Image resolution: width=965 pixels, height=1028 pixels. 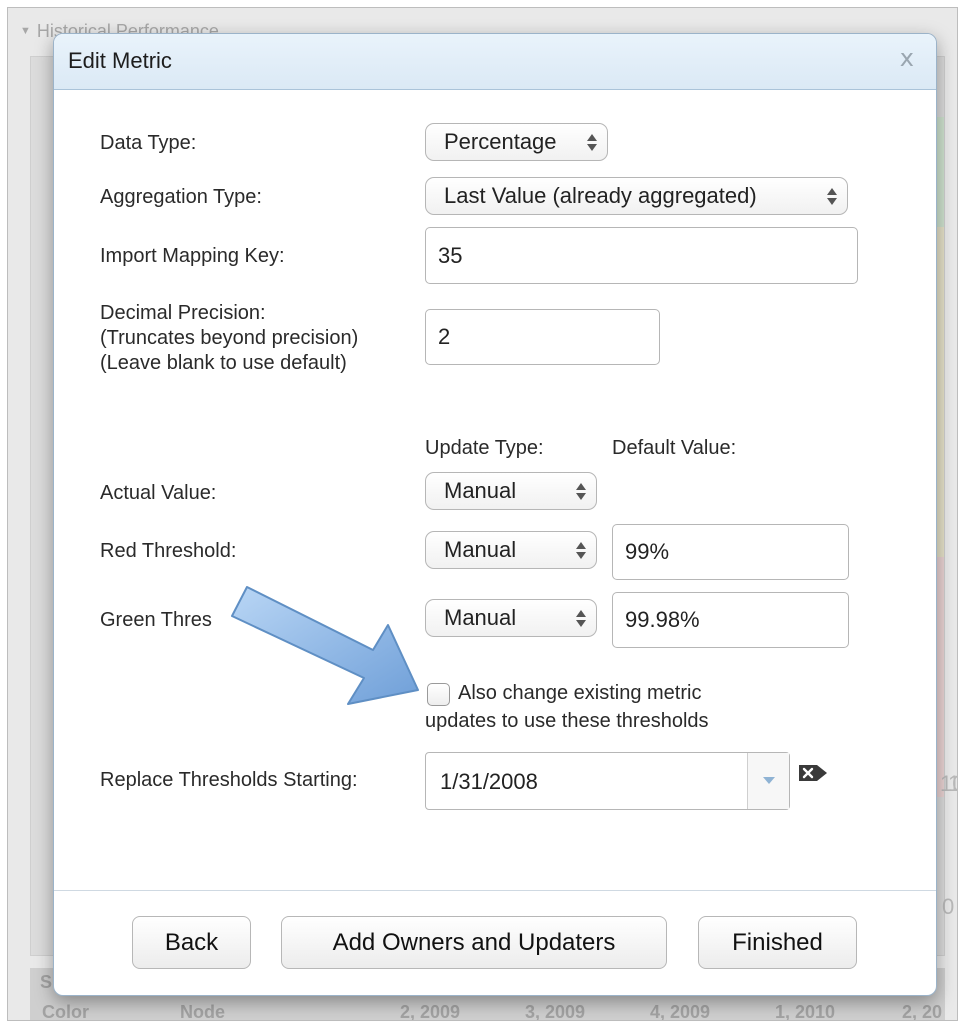 I want to click on import-mapping-key-label: Import Mapping Key:, so click(x=192, y=256).